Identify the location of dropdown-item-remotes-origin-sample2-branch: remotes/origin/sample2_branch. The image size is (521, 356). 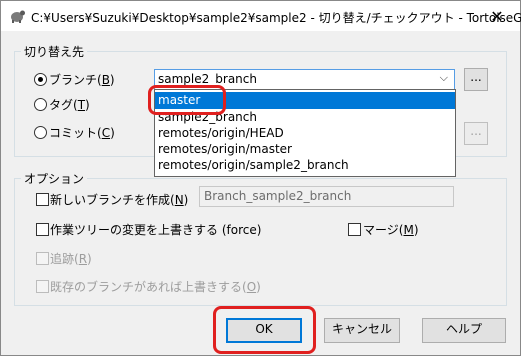
(305, 165).